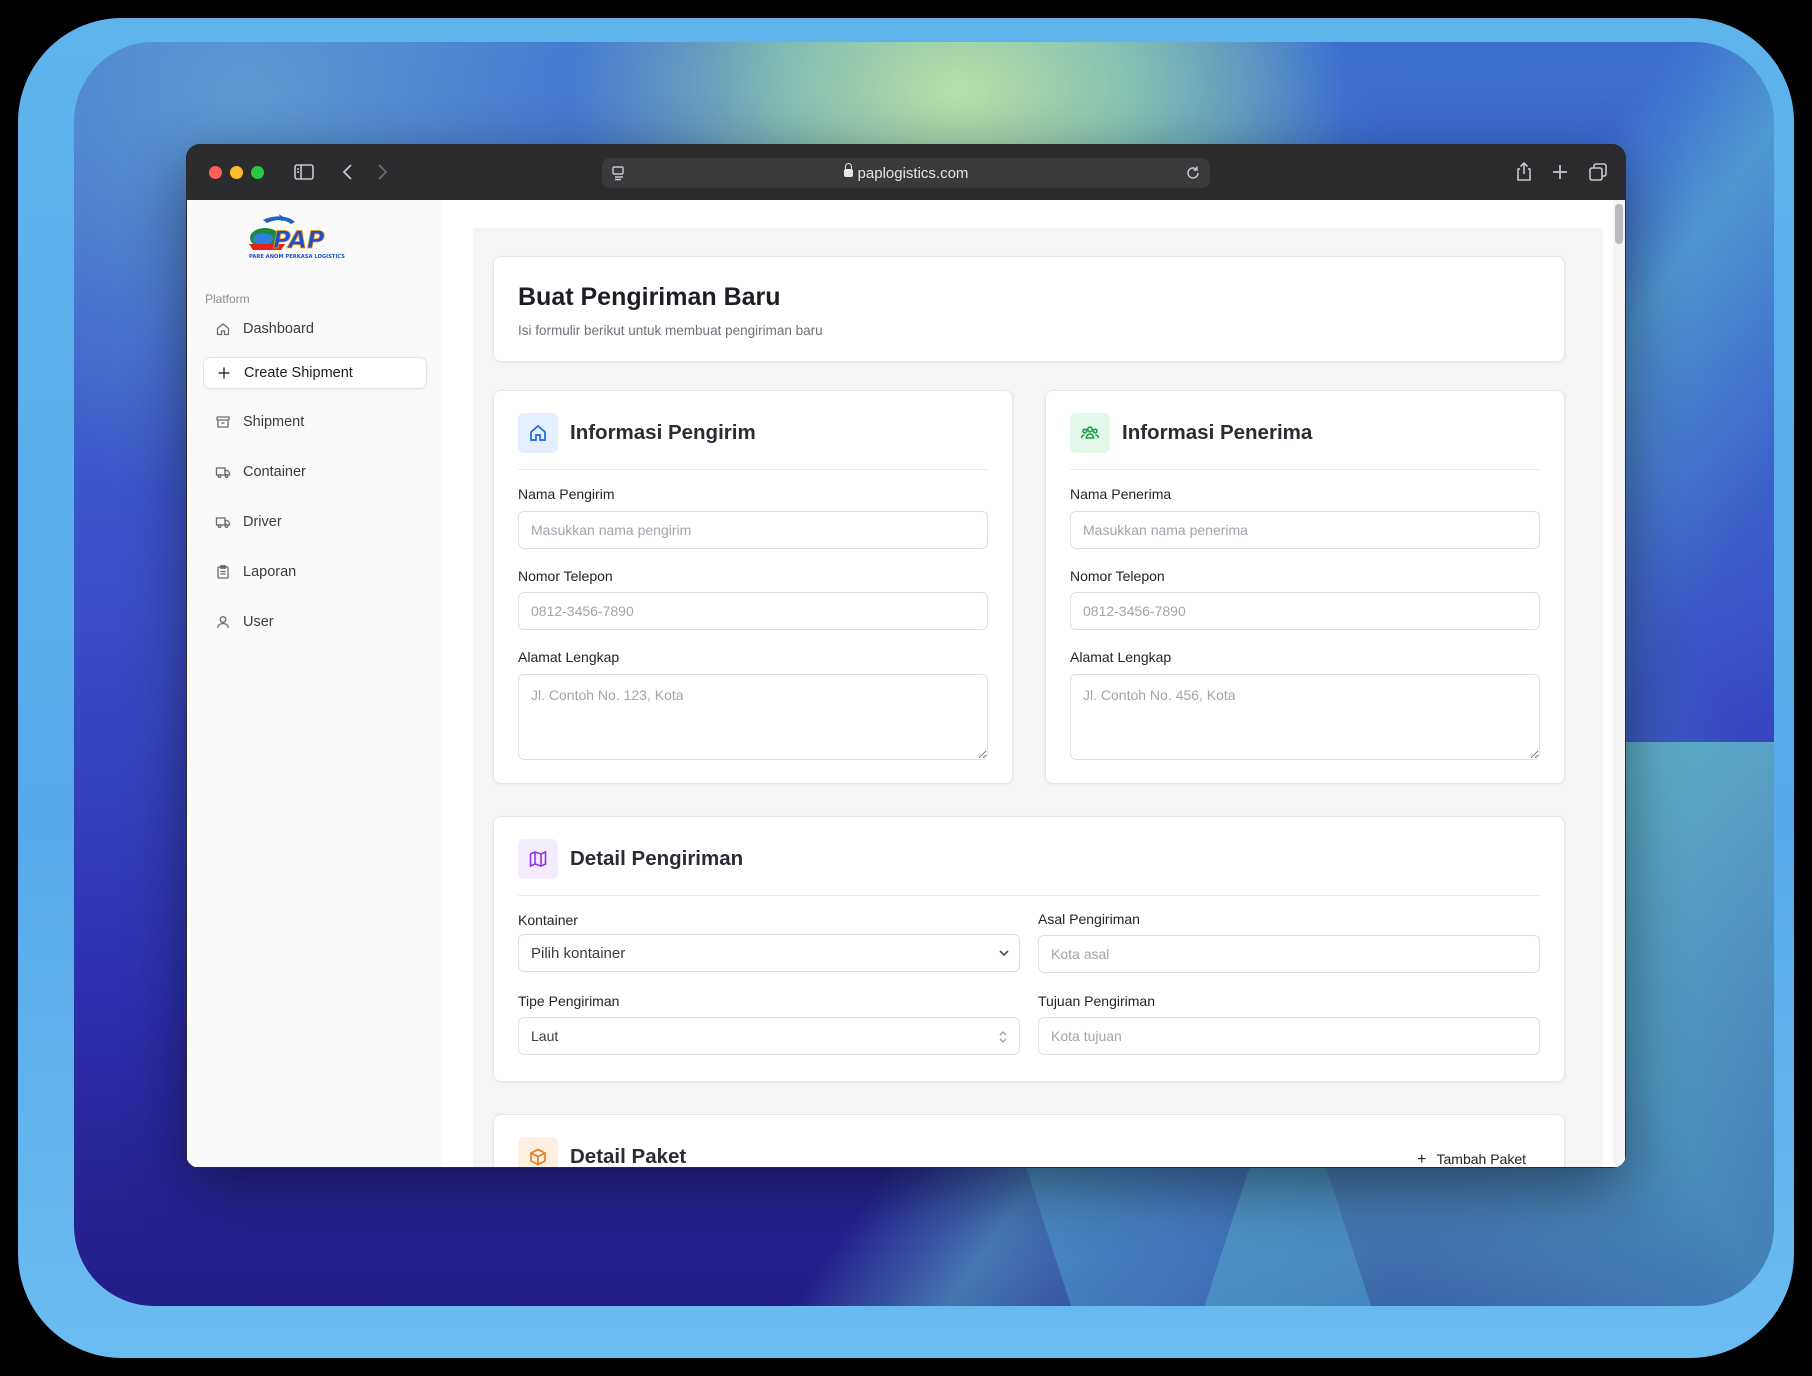  Describe the element at coordinates (223, 622) in the screenshot. I see `user-icon` at that location.